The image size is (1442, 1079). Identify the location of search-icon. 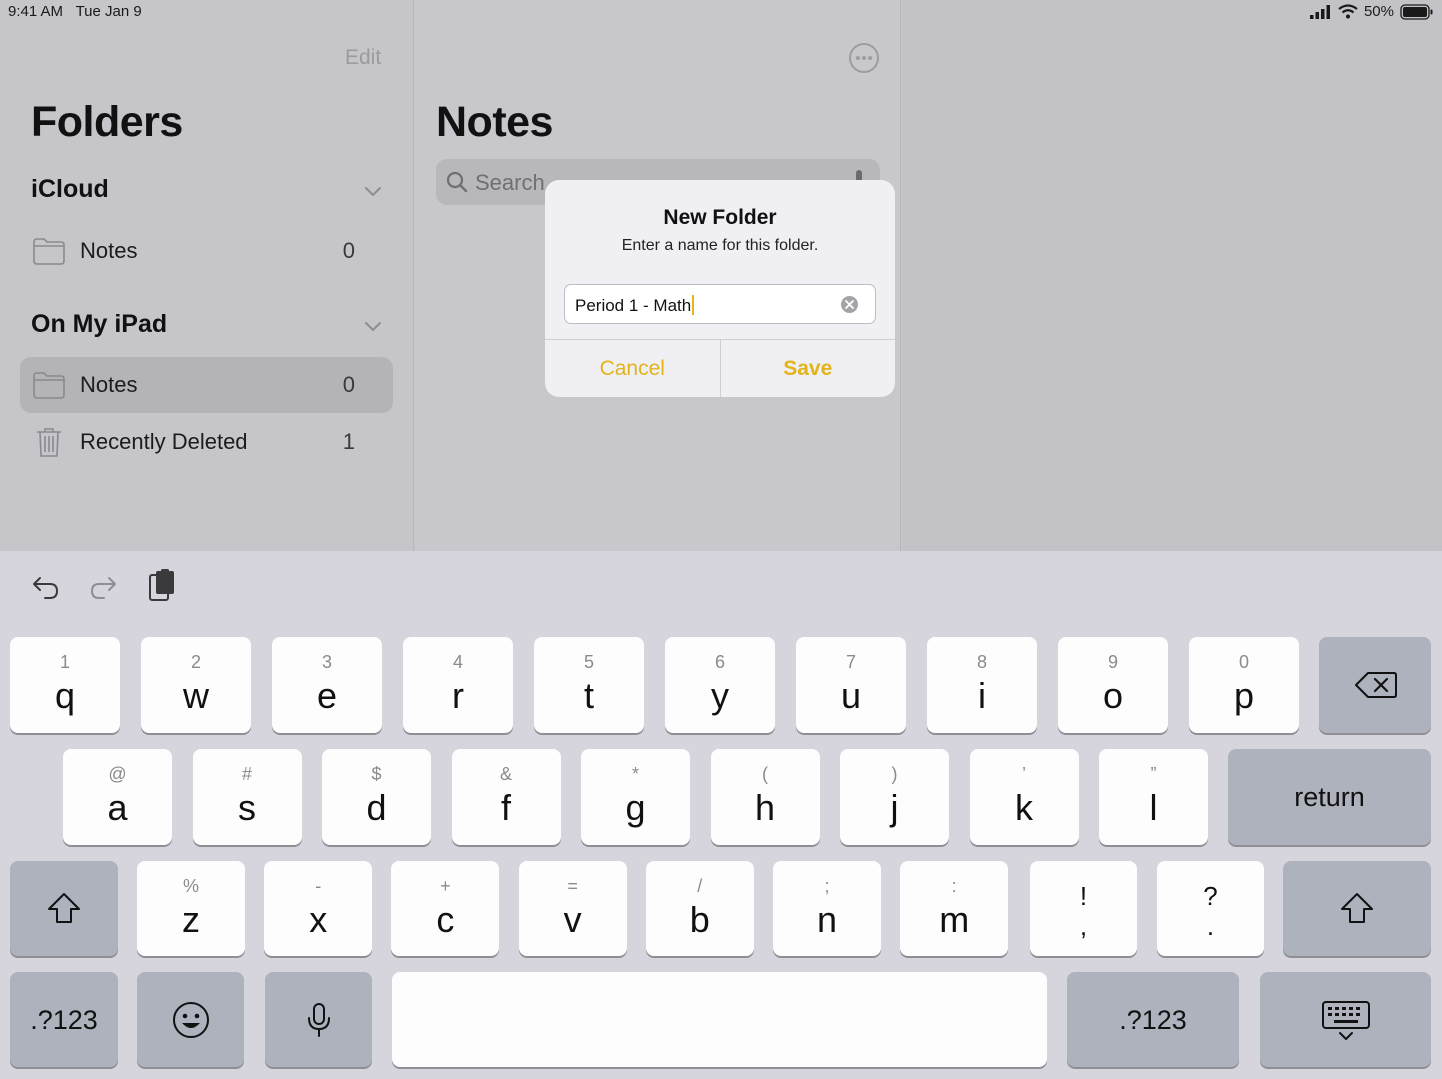
(457, 182).